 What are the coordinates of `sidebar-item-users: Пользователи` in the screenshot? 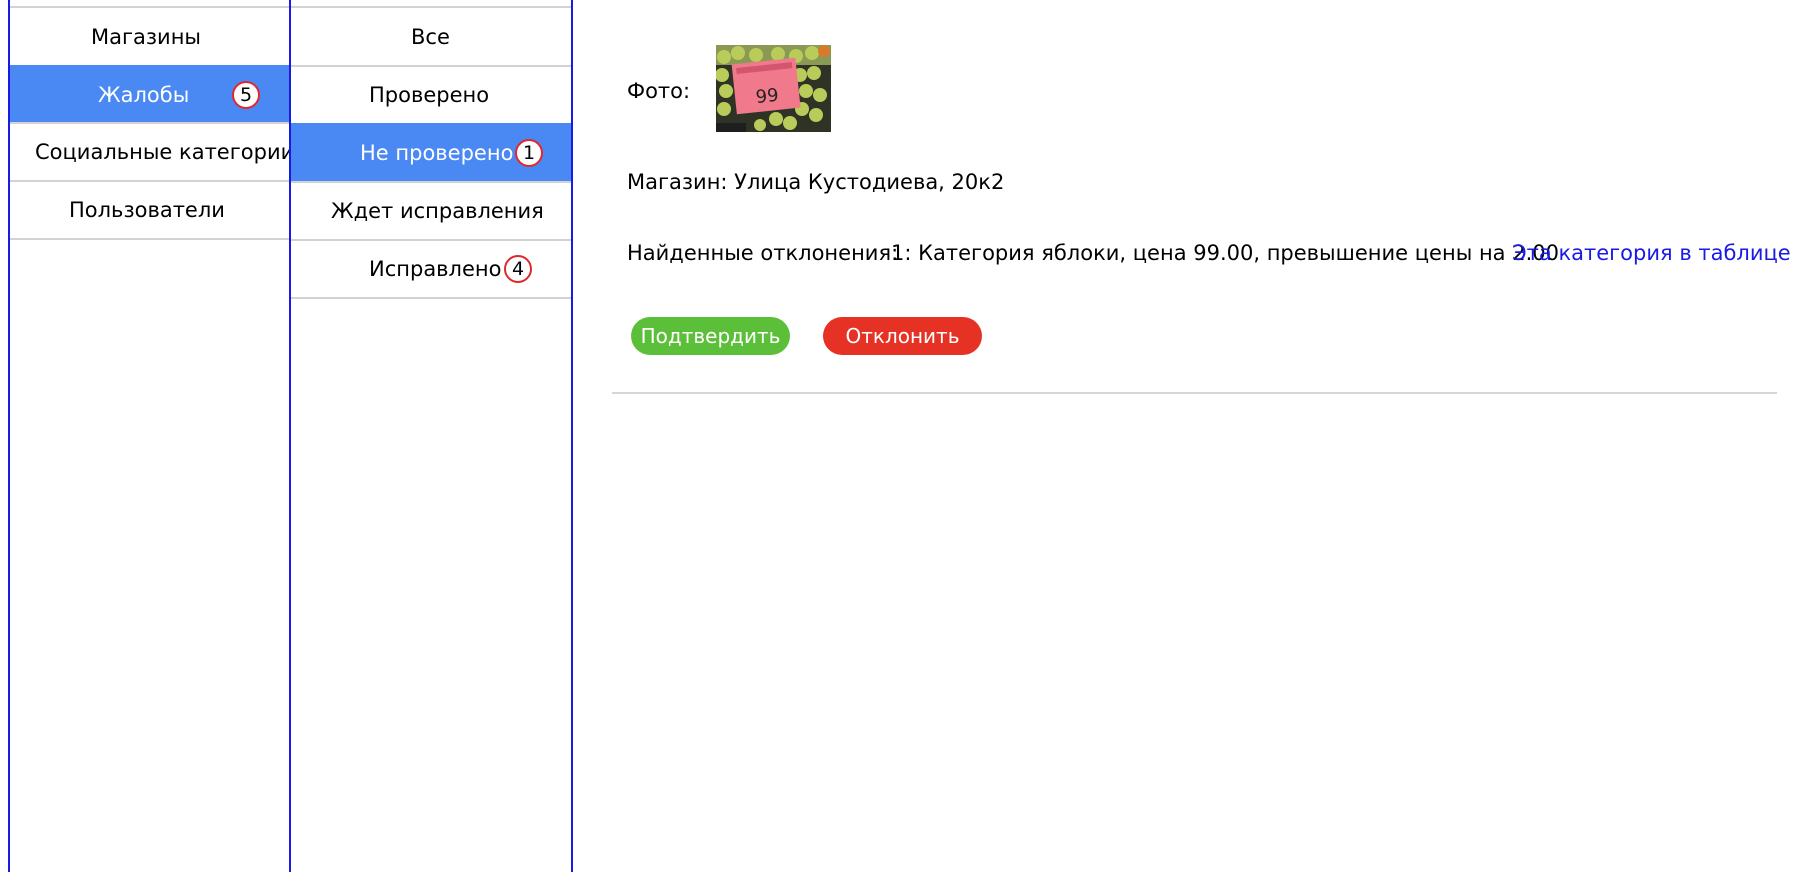 It's located at (149, 210).